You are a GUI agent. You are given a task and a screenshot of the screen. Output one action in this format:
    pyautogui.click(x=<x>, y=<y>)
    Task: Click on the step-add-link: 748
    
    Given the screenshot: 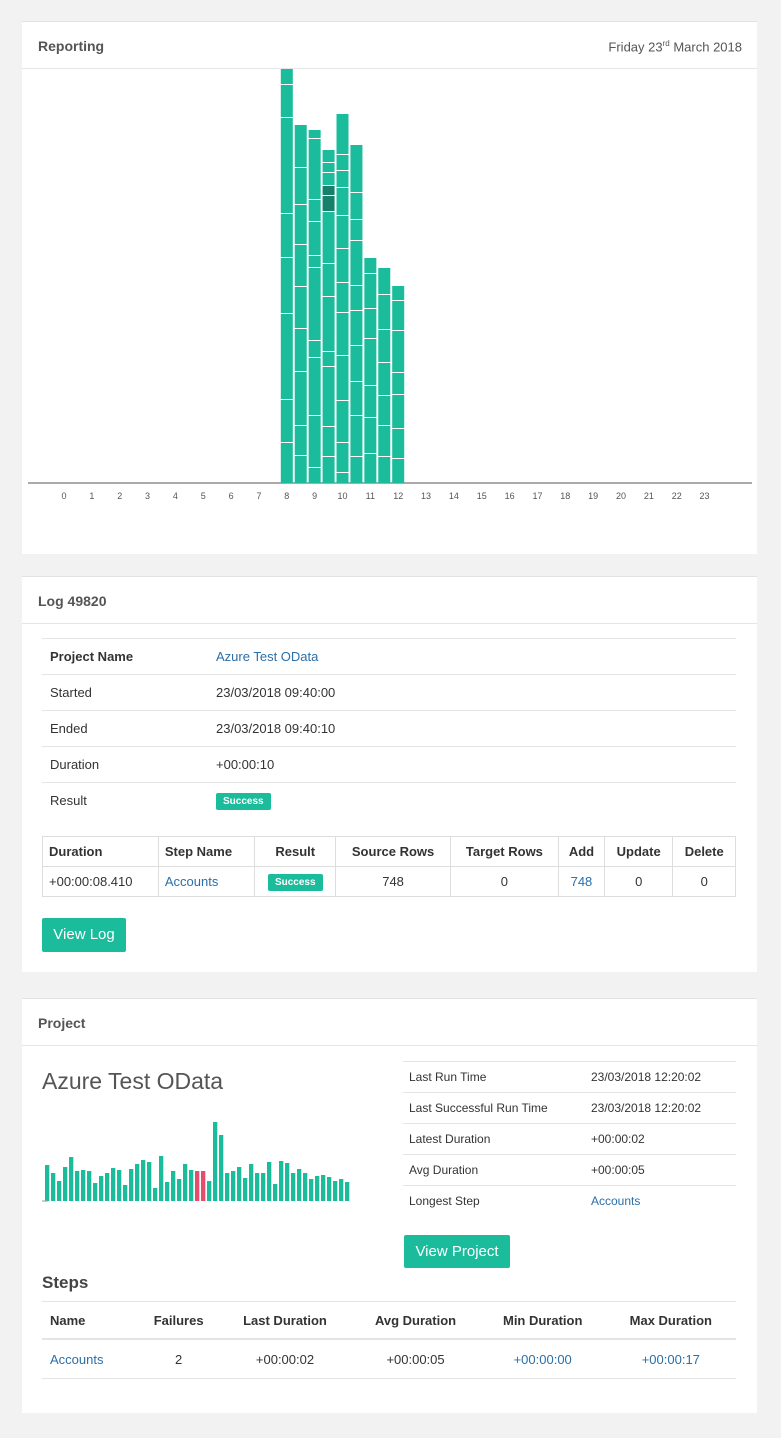 What is the action you would take?
    pyautogui.click(x=582, y=881)
    